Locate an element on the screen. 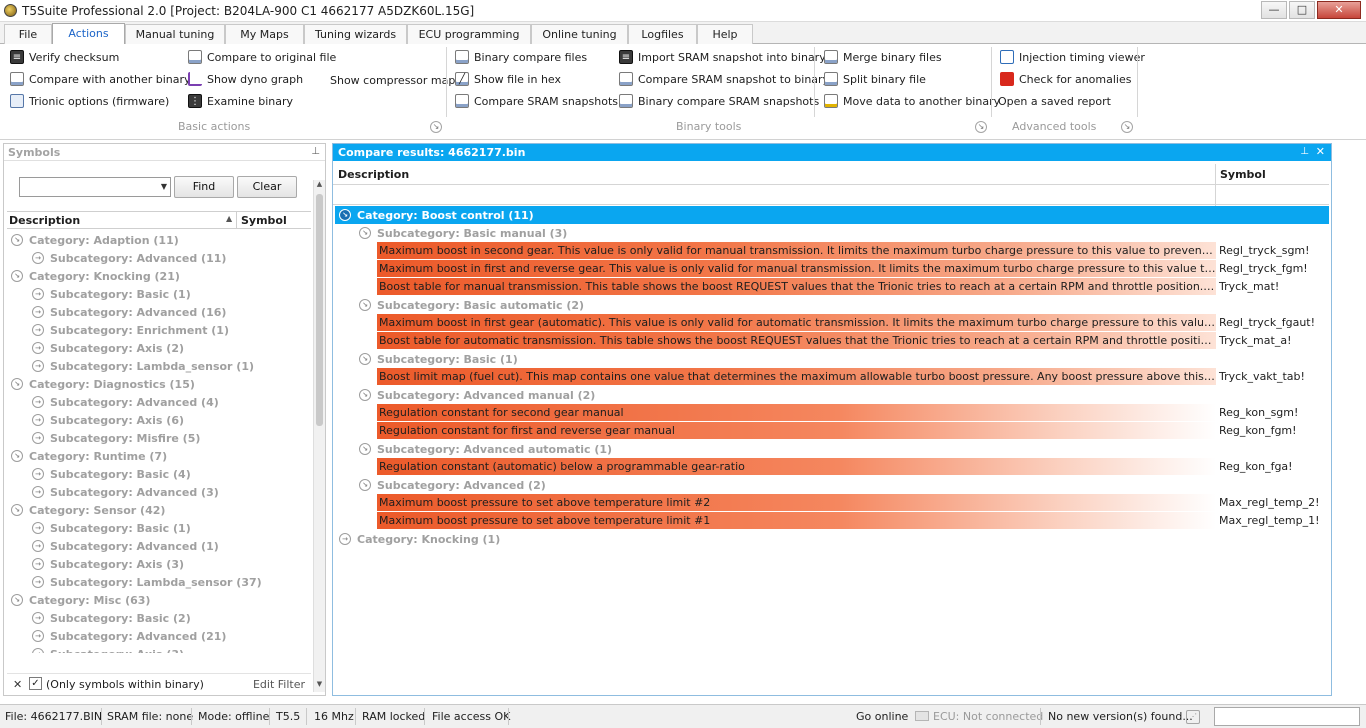 Image resolution: width=1366 pixels, height=728 pixels. scroll-up-icon: ▲ is located at coordinates (319, 186).